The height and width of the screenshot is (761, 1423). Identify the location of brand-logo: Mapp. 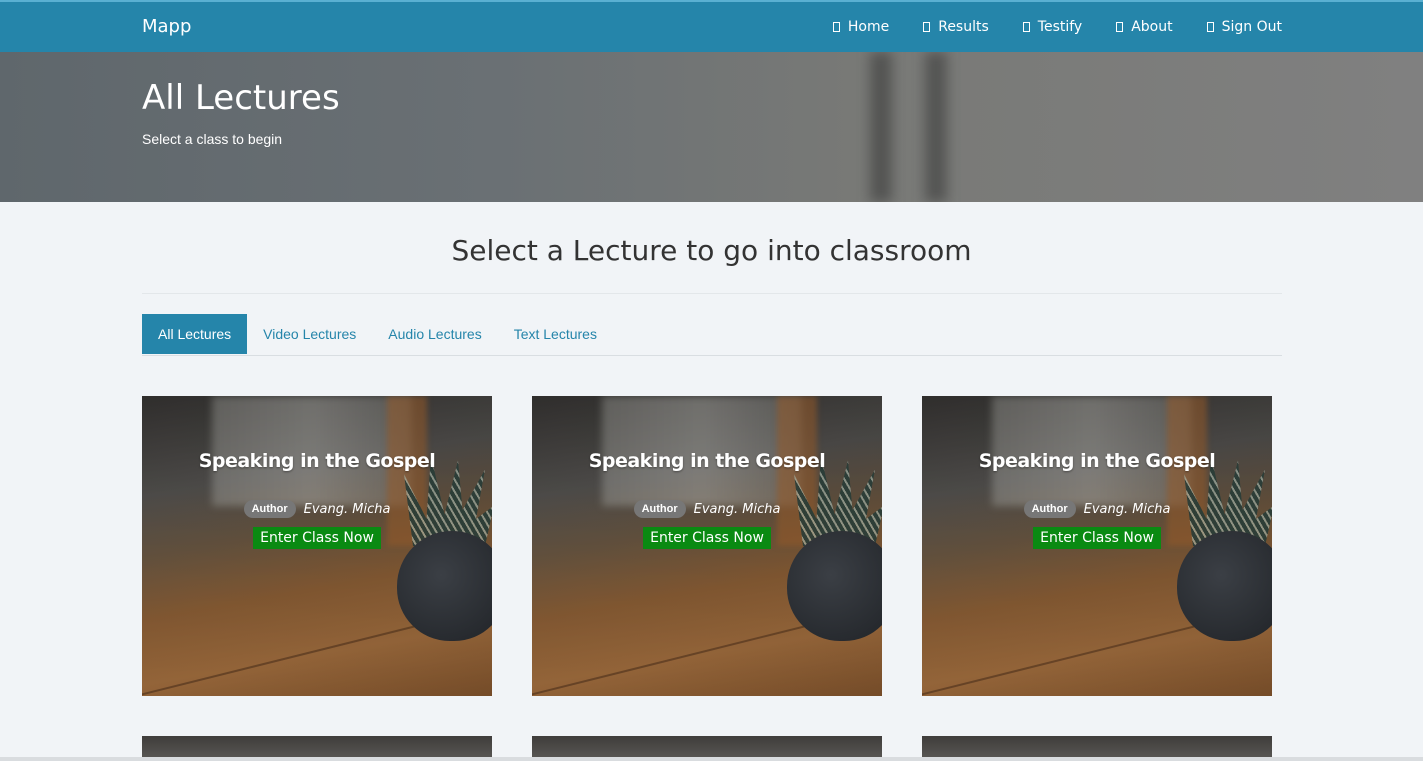
(166, 26).